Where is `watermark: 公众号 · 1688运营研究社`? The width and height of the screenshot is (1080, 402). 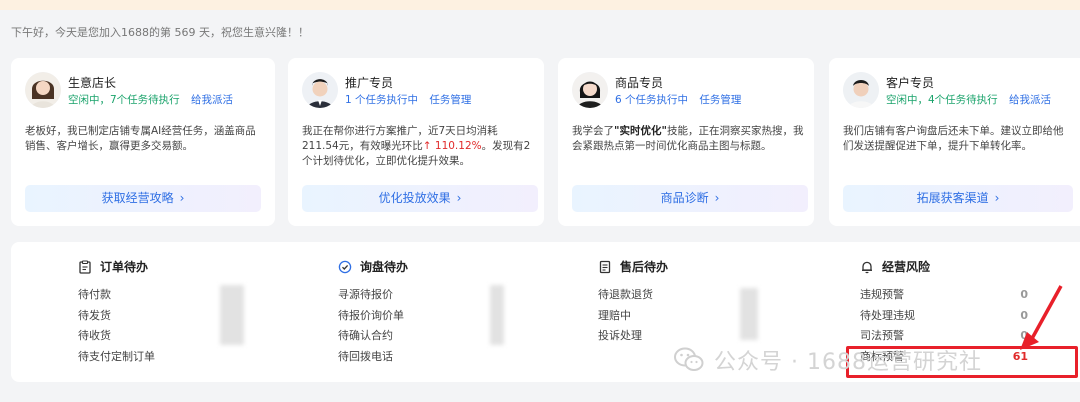 watermark: 公众号 · 1688运营研究社 is located at coordinates (828, 360).